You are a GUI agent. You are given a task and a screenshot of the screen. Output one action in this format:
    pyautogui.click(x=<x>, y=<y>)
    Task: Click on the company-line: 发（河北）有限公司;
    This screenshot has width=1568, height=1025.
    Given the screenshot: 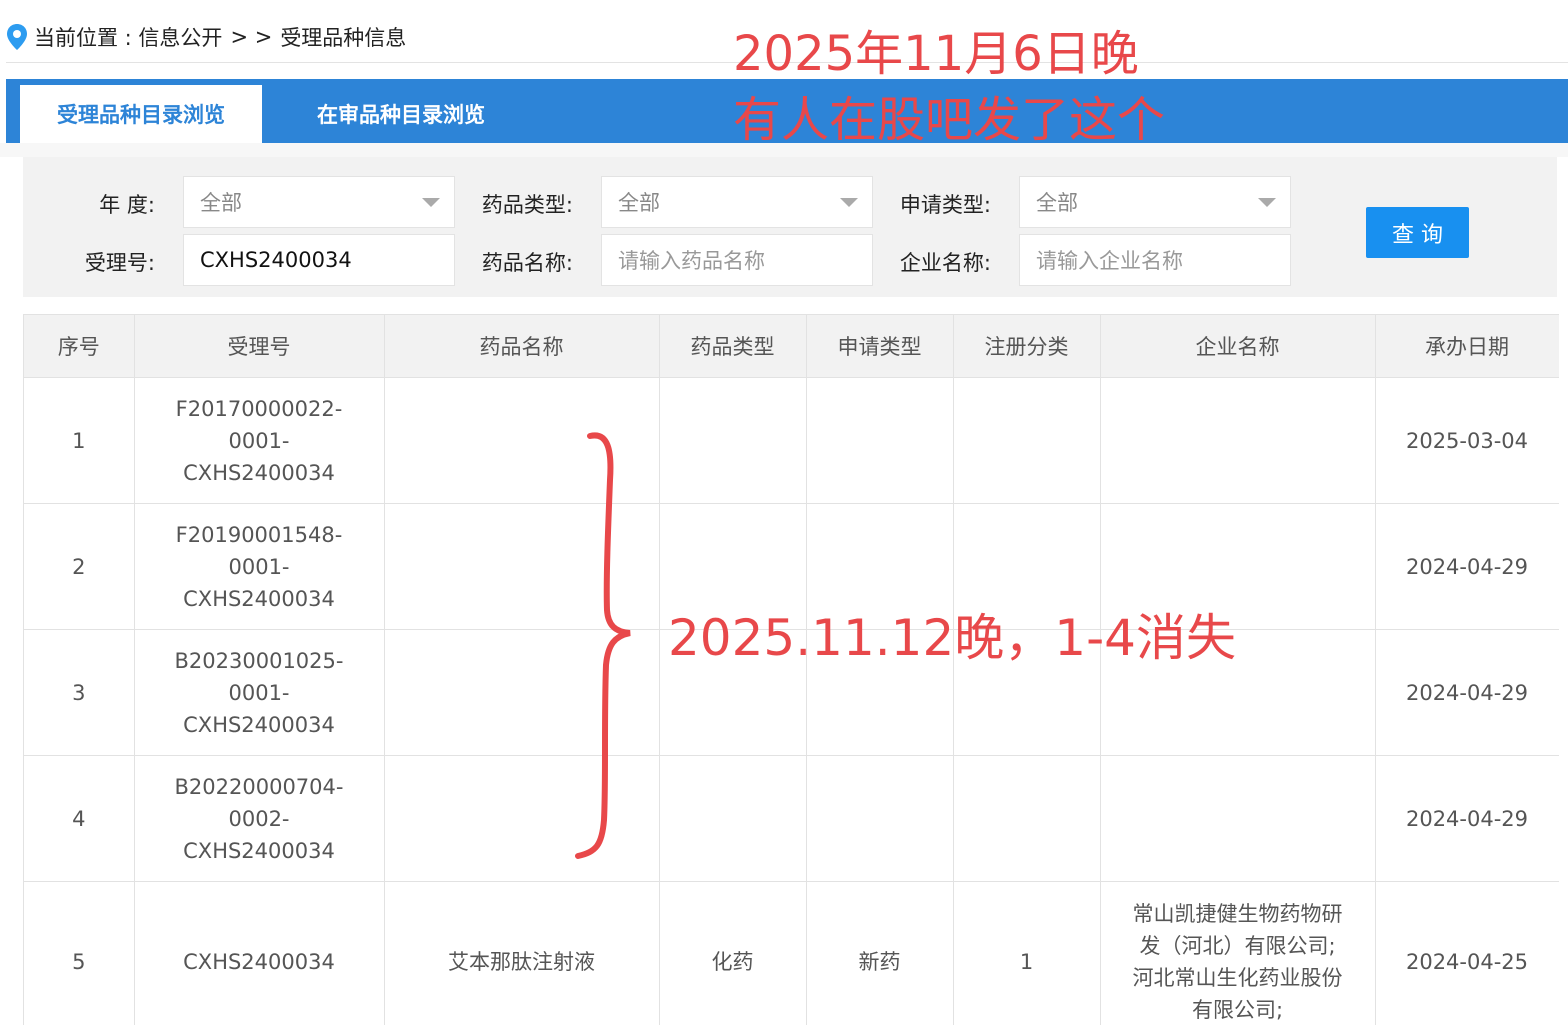 What is the action you would take?
    pyautogui.click(x=1238, y=946)
    